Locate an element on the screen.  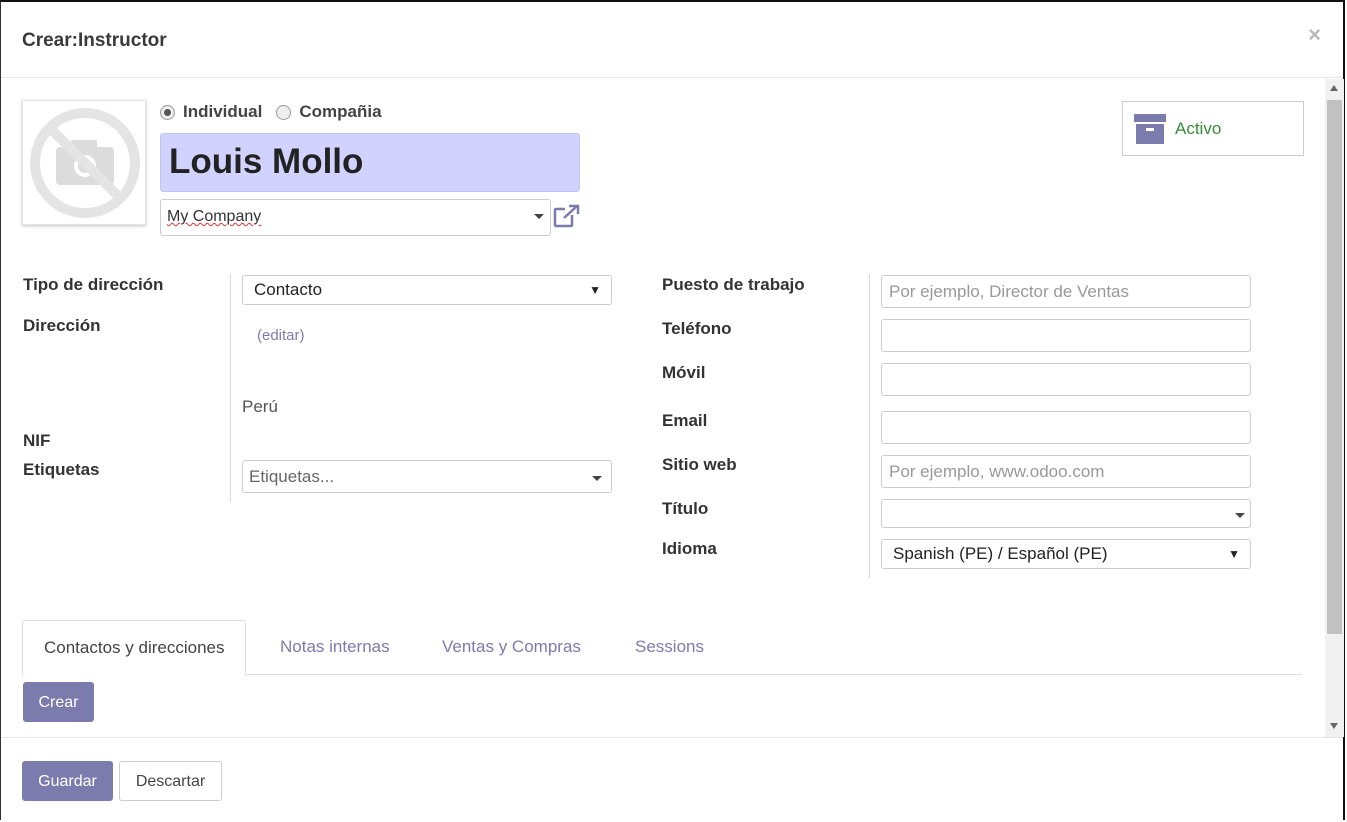
language-select: Spanish (PE) / Español (PE) ▼ is located at coordinates (1066, 554).